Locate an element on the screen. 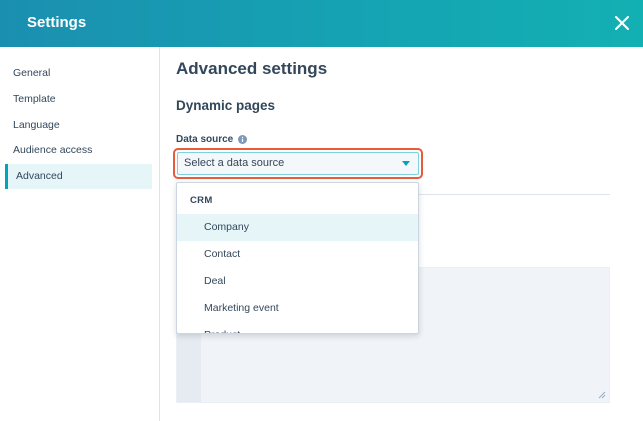 This screenshot has width=643, height=421. modal-header: Settings is located at coordinates (321, 23).